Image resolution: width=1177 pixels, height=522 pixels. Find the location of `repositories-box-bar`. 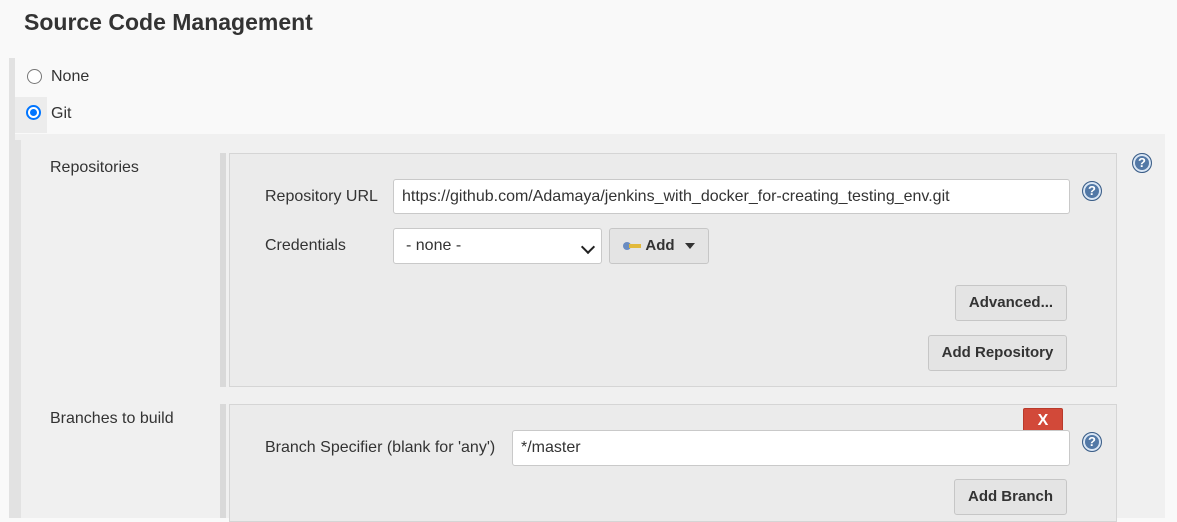

repositories-box-bar is located at coordinates (223, 270).